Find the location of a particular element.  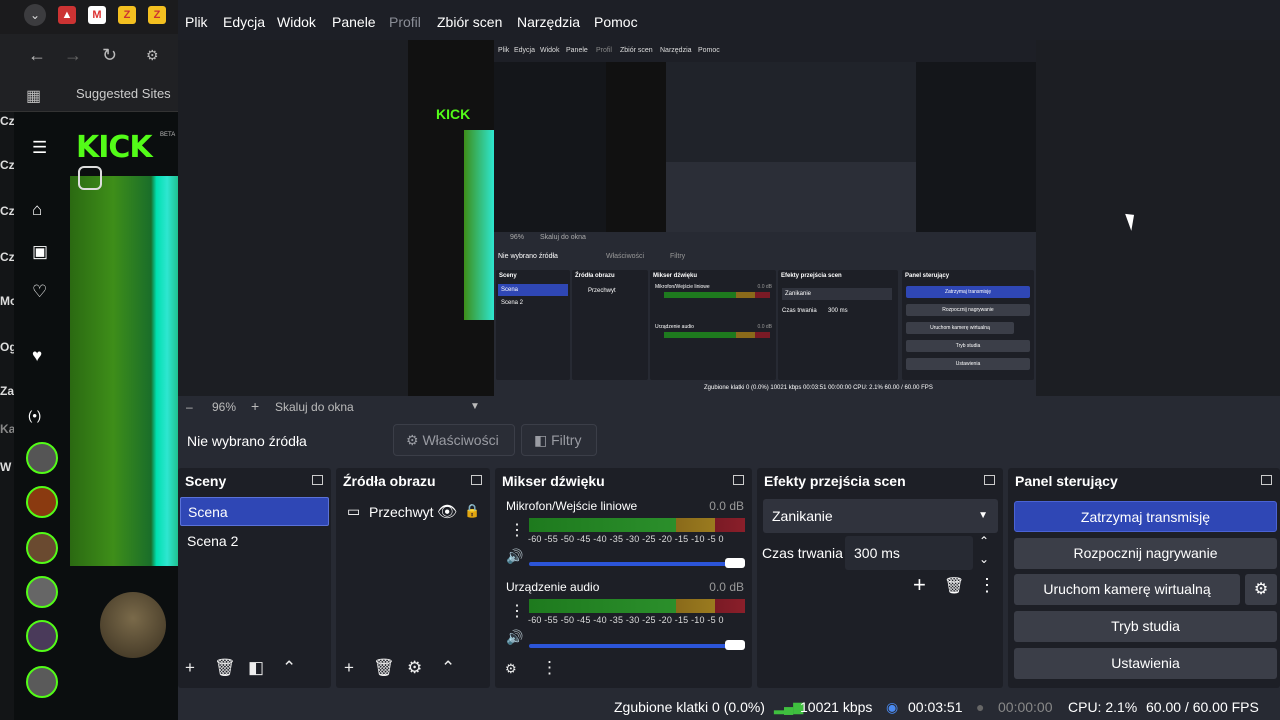

kick-video-preview is located at coordinates (124, 366).